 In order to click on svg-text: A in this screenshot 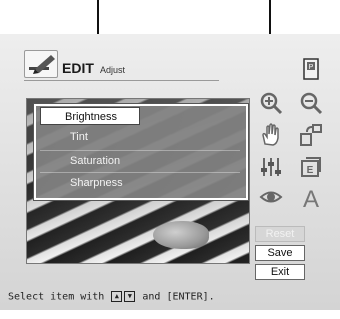, I will do `click(311, 198)`.